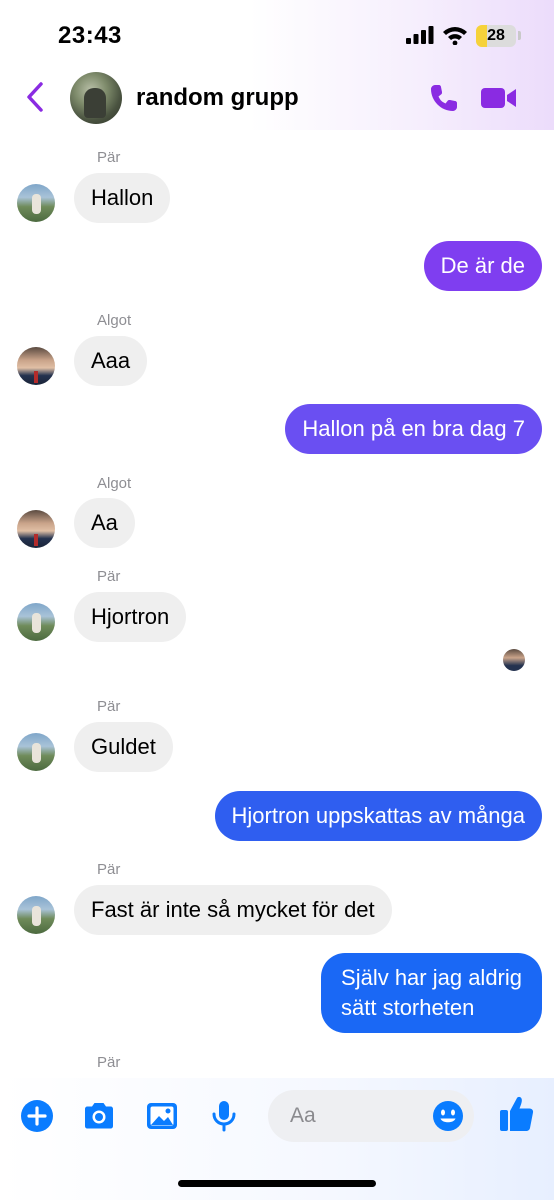 Image resolution: width=554 pixels, height=1200 pixels. Describe the element at coordinates (519, 35) in the screenshot. I see `battery-tip` at that location.